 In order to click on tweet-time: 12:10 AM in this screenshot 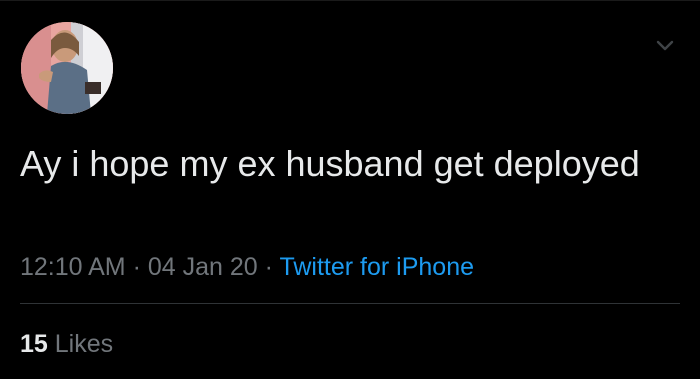, I will do `click(73, 267)`.